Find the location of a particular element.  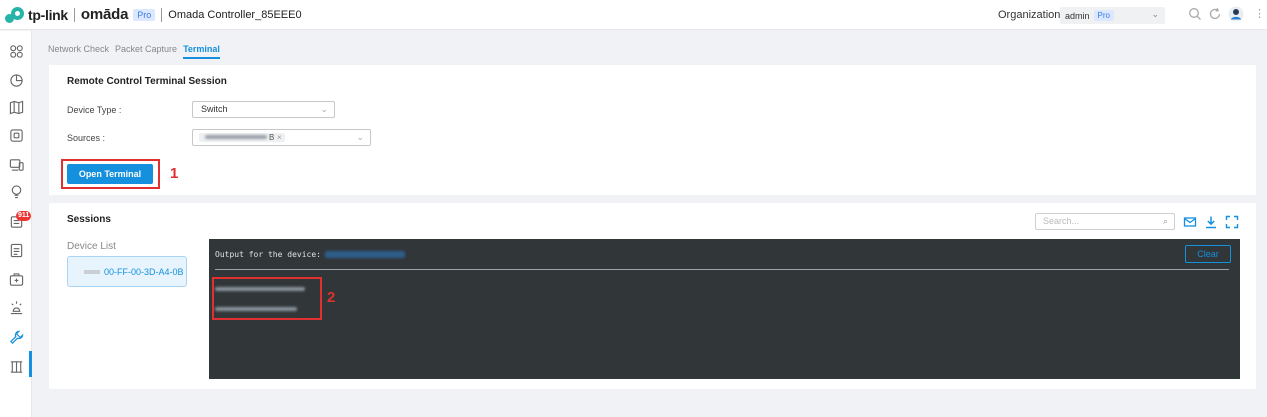

search-icon: ⌕ is located at coordinates (1165, 221).